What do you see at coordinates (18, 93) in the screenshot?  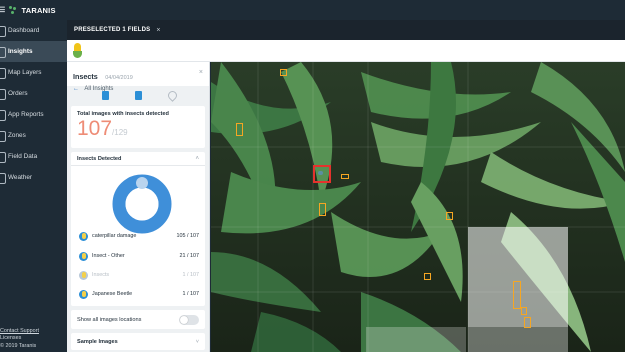 I see `sidebar-item-label: Orders` at bounding box center [18, 93].